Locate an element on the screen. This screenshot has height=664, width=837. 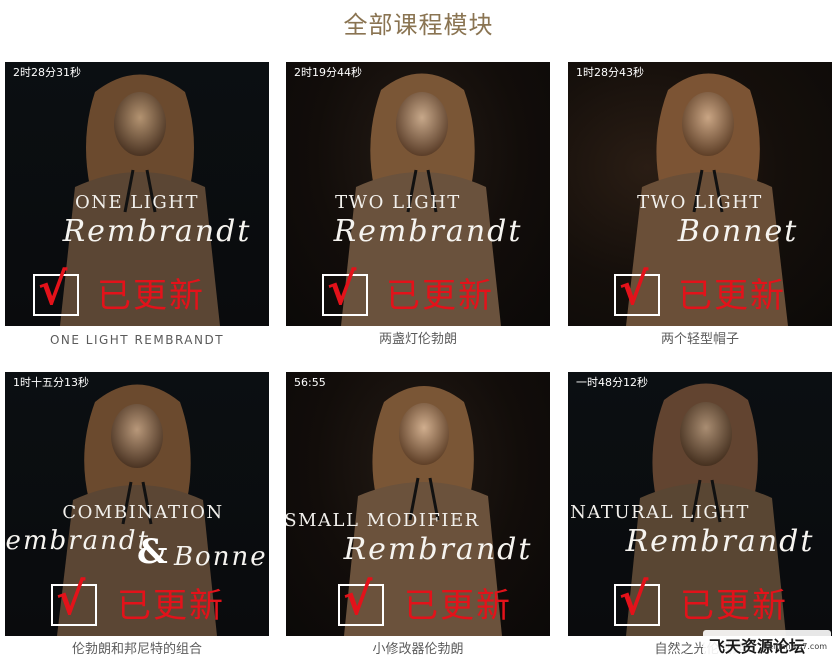
page-title: 全部课程模块 is located at coordinates (418, 25).